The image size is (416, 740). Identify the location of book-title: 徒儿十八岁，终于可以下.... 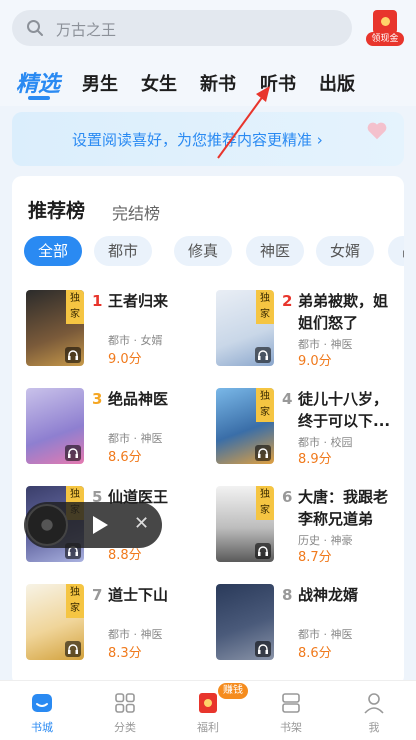
(344, 410).